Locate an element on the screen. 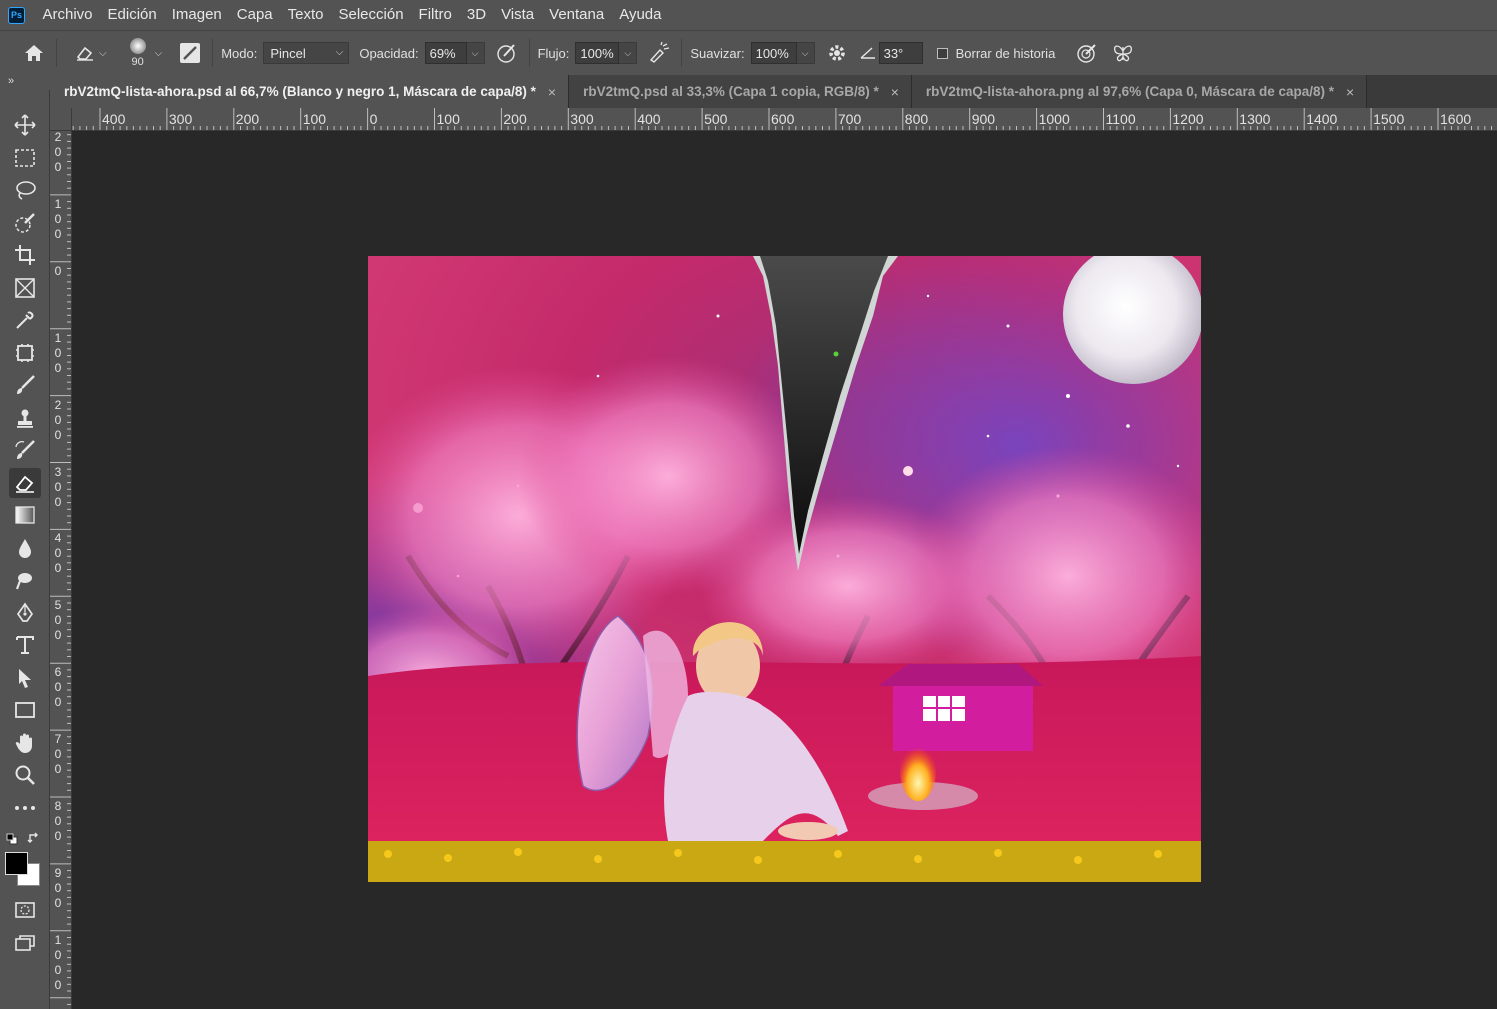  brush-tip-icon is located at coordinates (137, 46).